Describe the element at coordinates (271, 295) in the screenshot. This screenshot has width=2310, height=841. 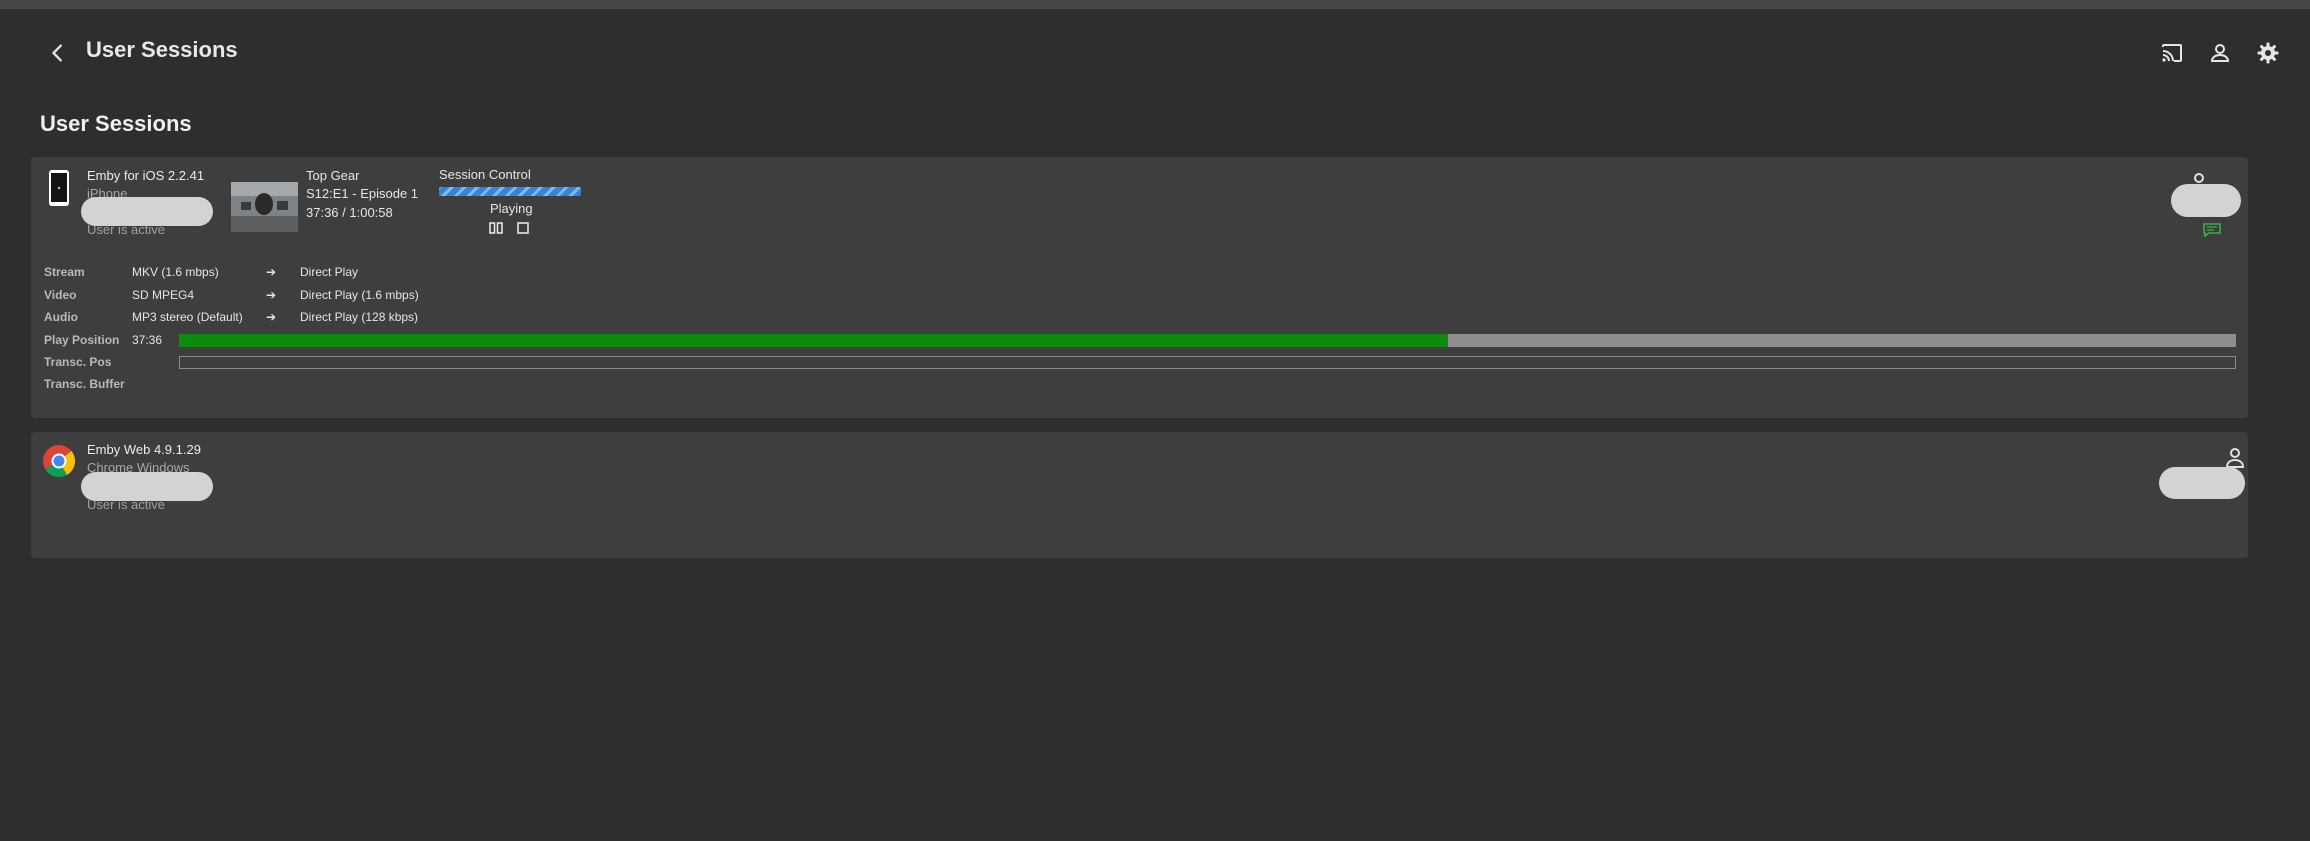
I see `video-arrow: ➔` at that location.